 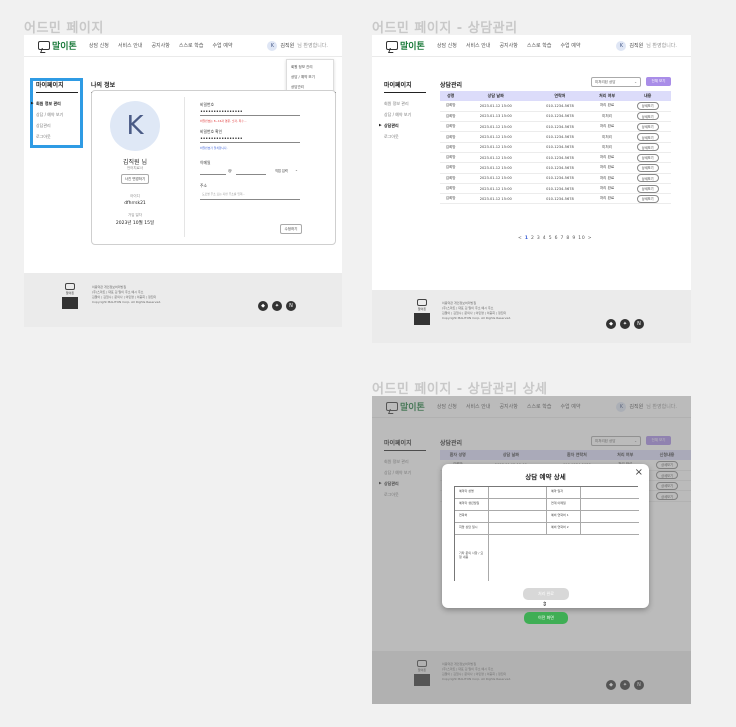 What do you see at coordinates (250, 199) in the screenshot?
I see `address-field` at bounding box center [250, 199].